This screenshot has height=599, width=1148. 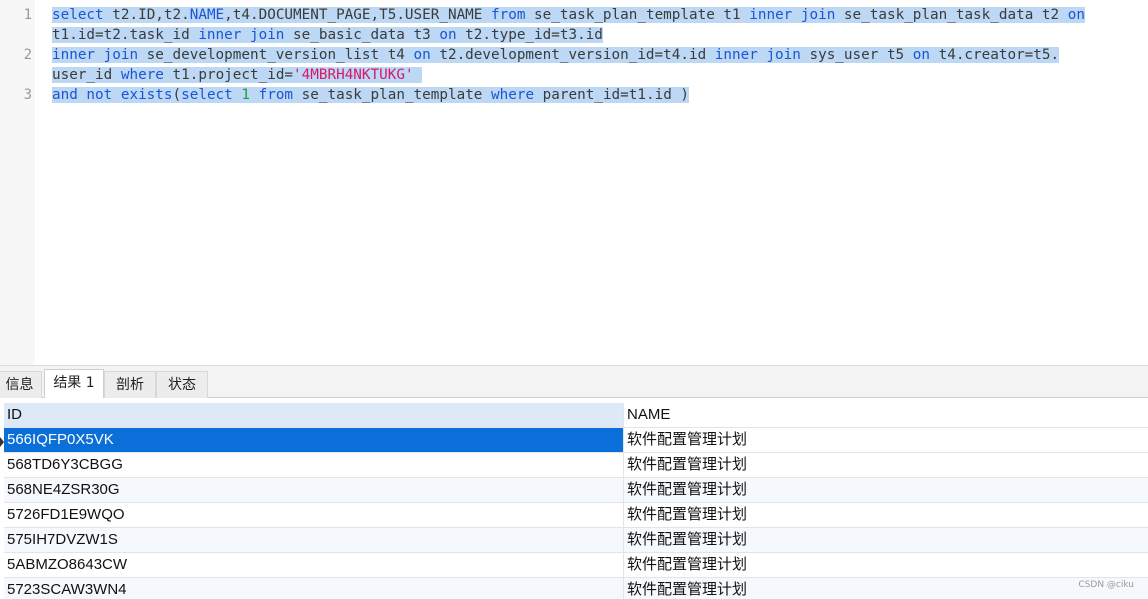 I want to click on sql-token: t2.ID,t2., so click(x=146, y=15).